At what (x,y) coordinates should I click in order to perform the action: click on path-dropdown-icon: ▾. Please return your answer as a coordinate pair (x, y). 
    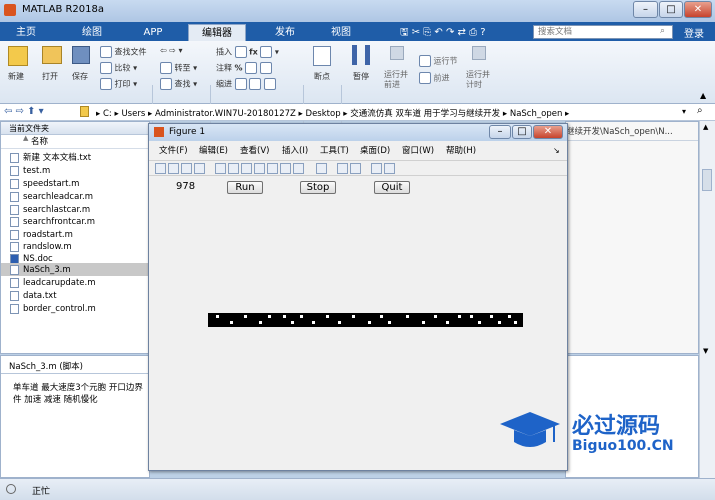
    Looking at the image, I should click on (684, 111).